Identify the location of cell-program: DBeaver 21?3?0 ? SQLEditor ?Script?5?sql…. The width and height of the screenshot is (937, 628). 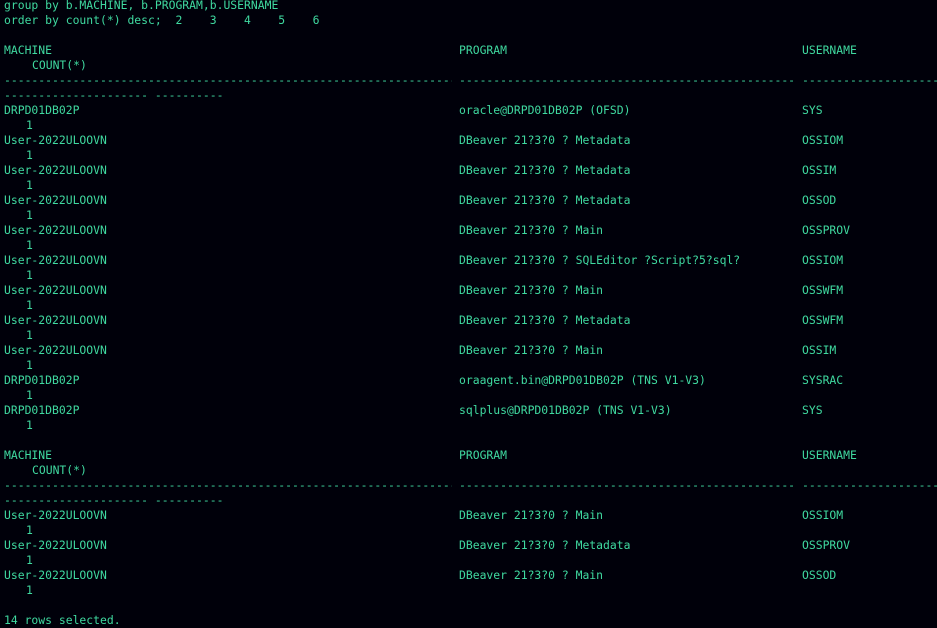
(600, 260).